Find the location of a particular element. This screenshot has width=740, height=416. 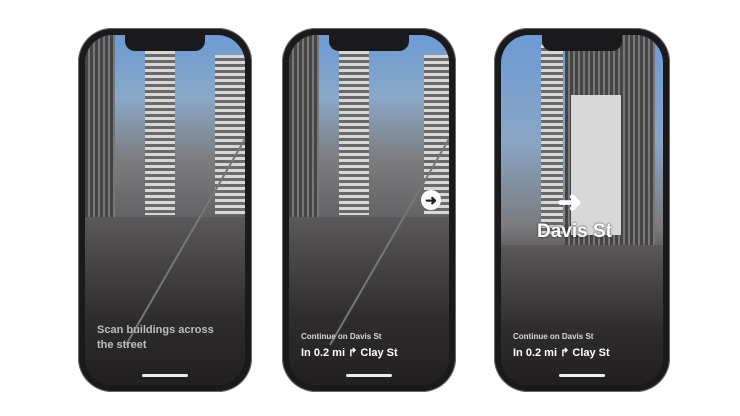

right-arrow-circle-icon: ➜ is located at coordinates (431, 200).